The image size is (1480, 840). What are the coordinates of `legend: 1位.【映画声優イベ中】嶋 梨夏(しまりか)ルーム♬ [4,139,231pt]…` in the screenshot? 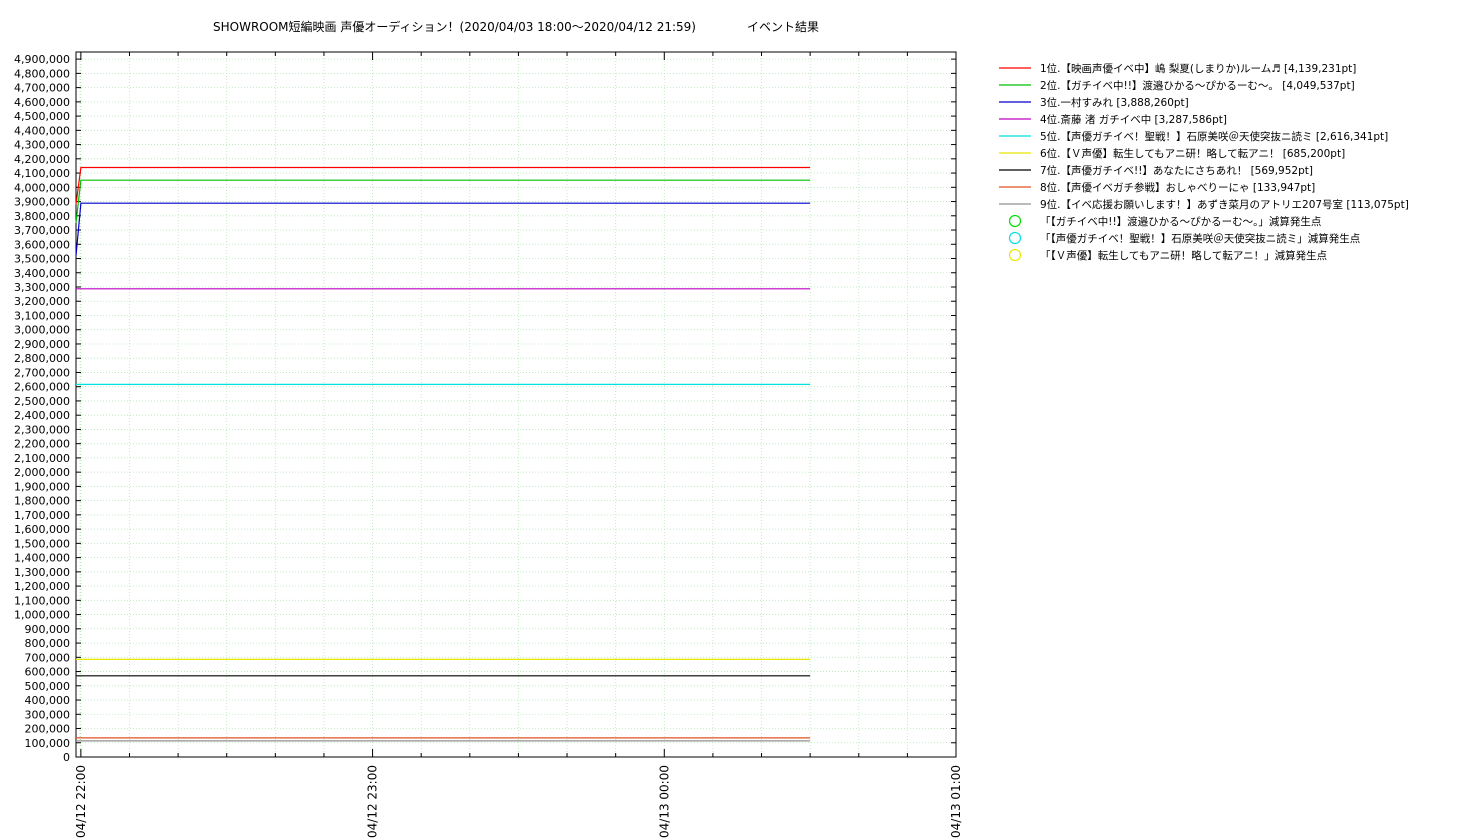 It's located at (1204, 162).